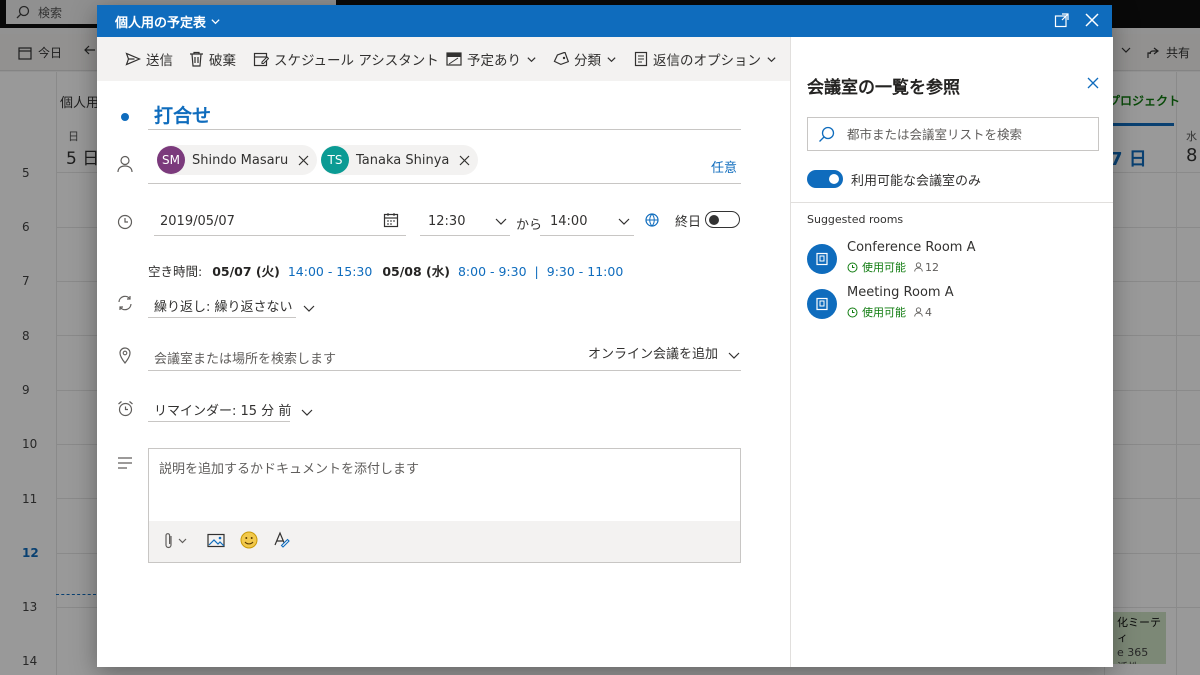 The width and height of the screenshot is (1200, 675). What do you see at coordinates (282, 540) in the screenshot?
I see `format-text-icon` at bounding box center [282, 540].